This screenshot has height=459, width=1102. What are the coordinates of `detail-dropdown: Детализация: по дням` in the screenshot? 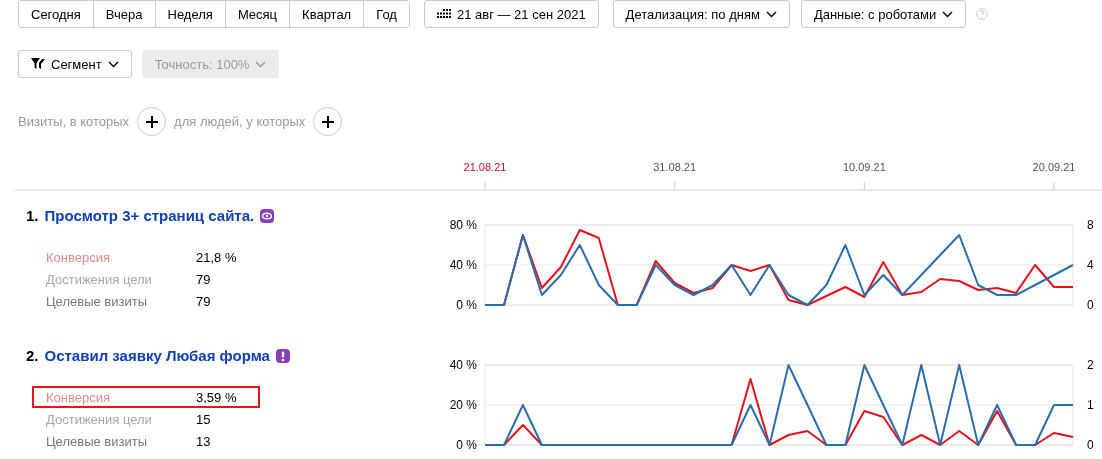 It's located at (701, 14).